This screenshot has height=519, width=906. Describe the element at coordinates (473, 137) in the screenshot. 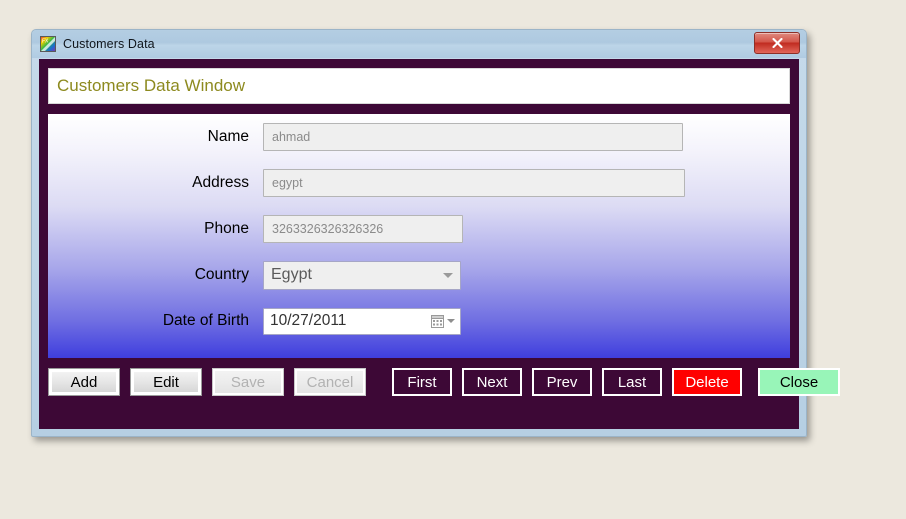

I see `name-input: ahmad` at that location.